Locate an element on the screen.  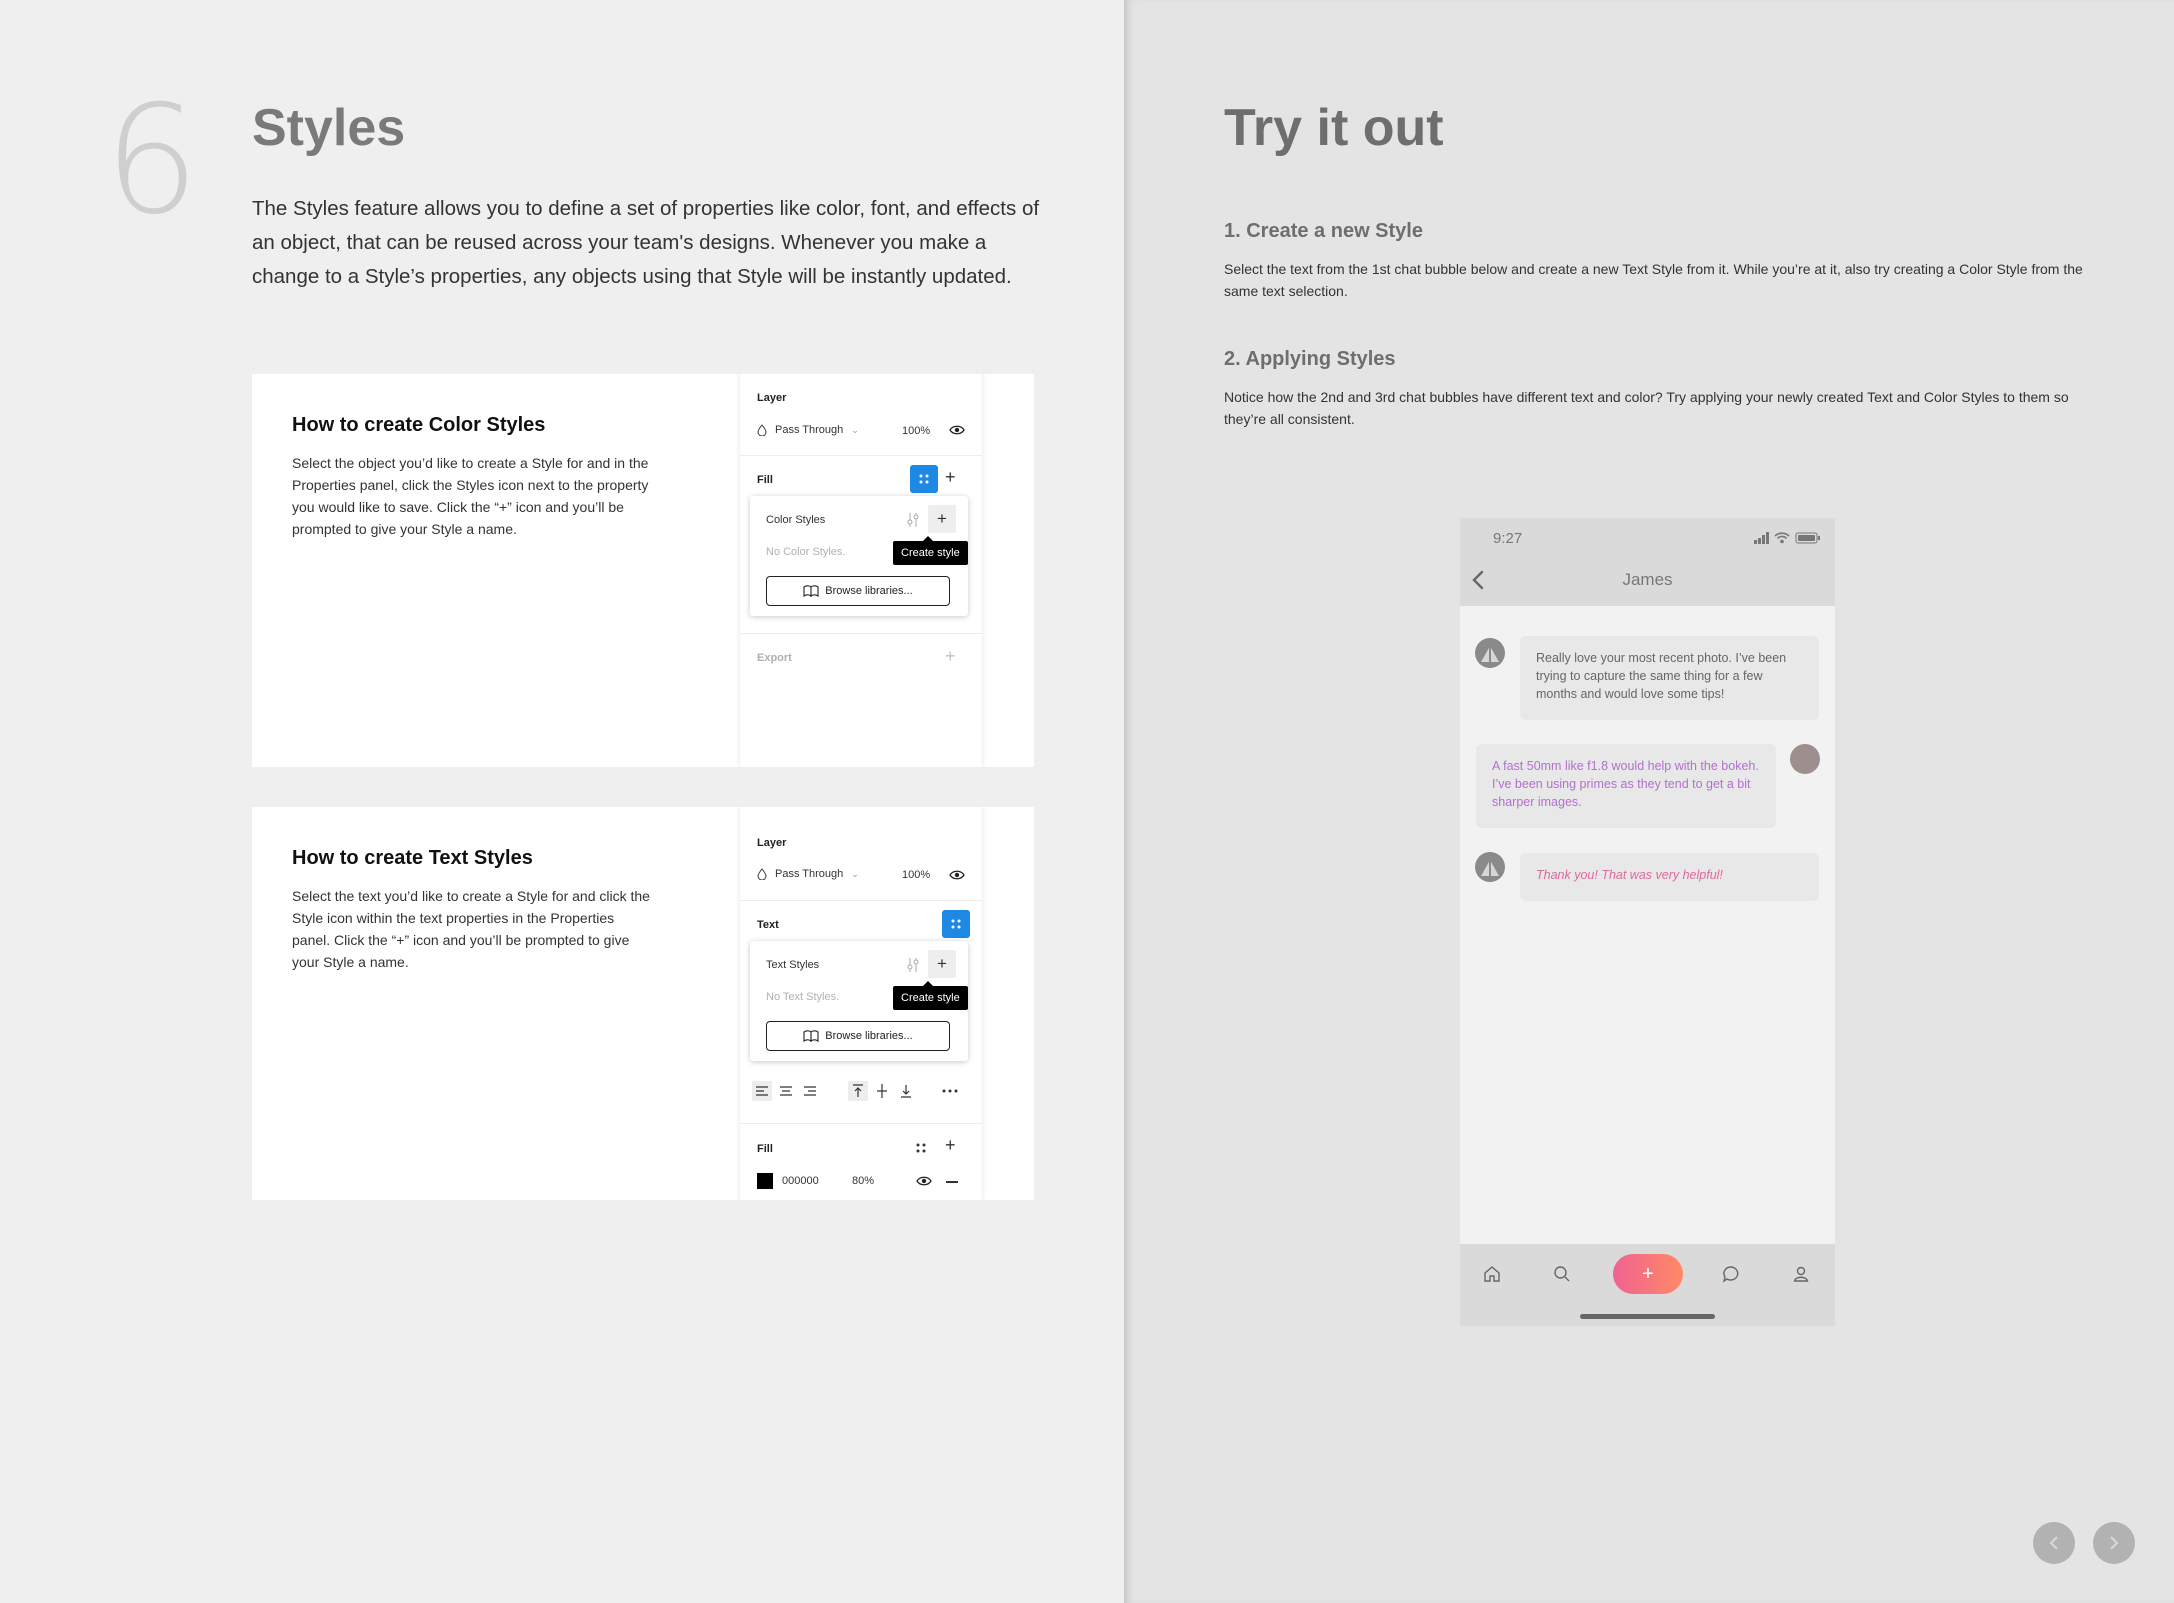
compose-button: + is located at coordinates (1648, 1274).